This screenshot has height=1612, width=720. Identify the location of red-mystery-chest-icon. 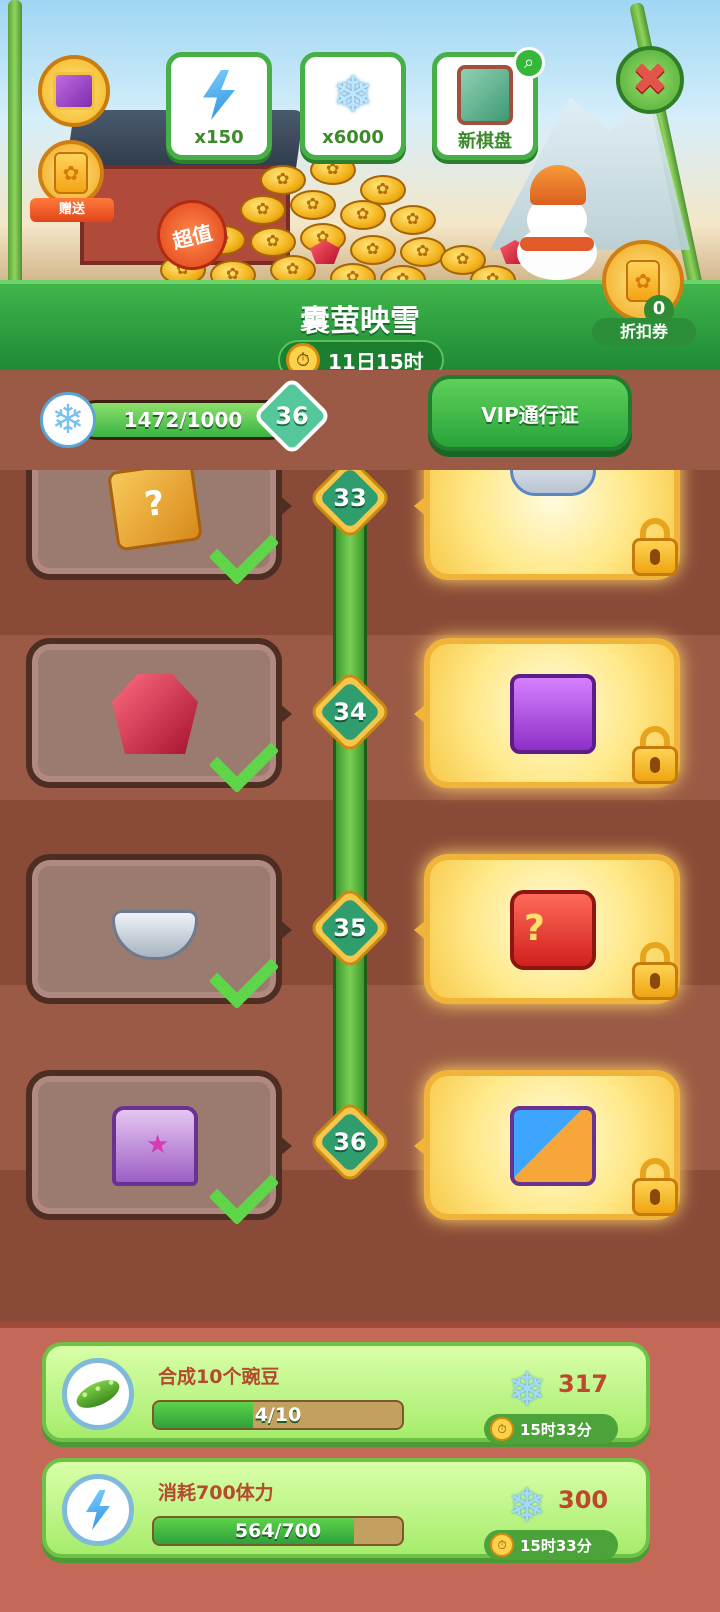
(553, 930).